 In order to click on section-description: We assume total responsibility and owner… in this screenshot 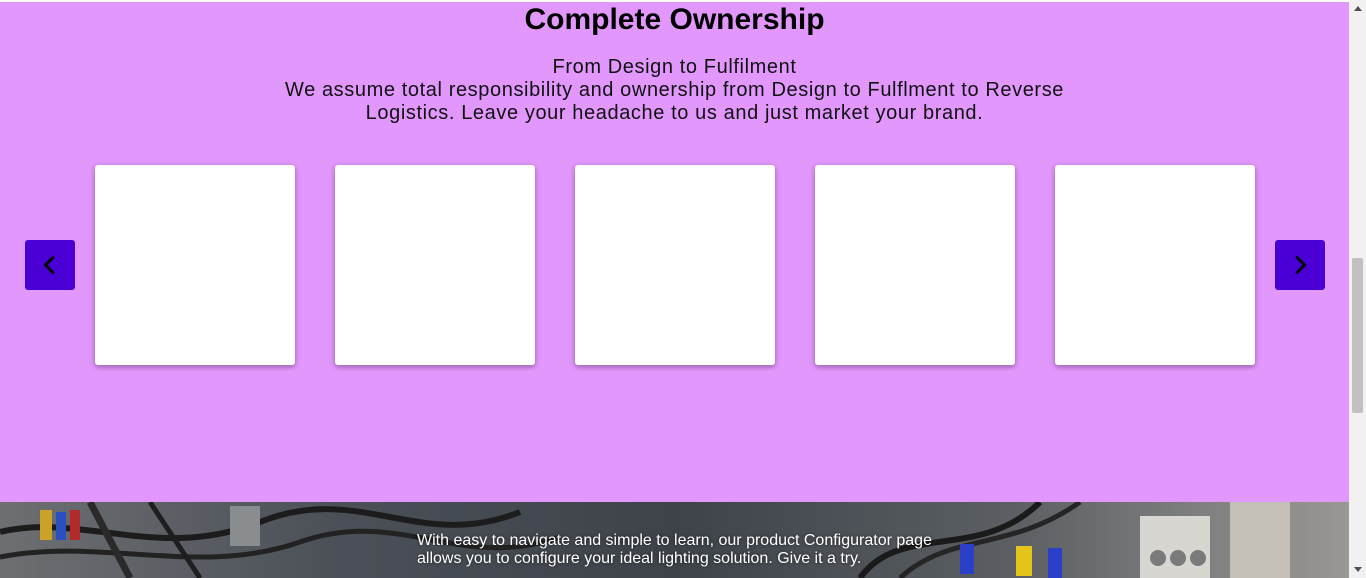, I will do `click(674, 101)`.